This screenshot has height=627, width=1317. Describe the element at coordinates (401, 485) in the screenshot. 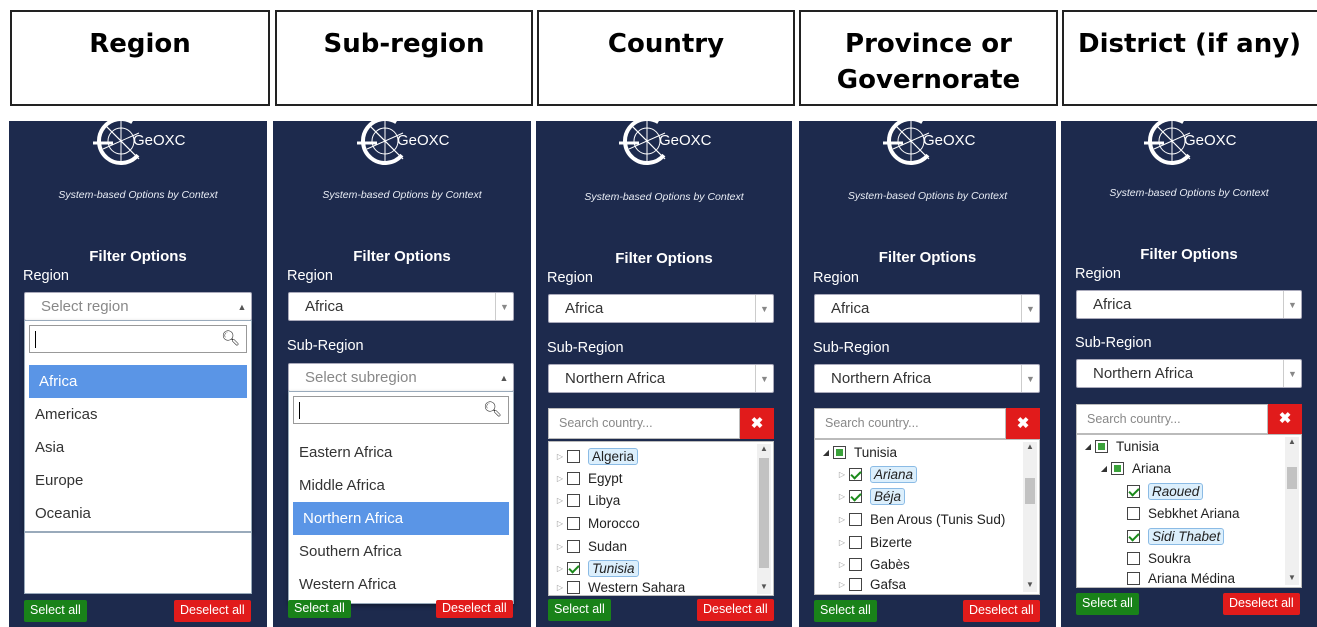

I see `subregion-option-middle-africa: Middle Africa` at that location.